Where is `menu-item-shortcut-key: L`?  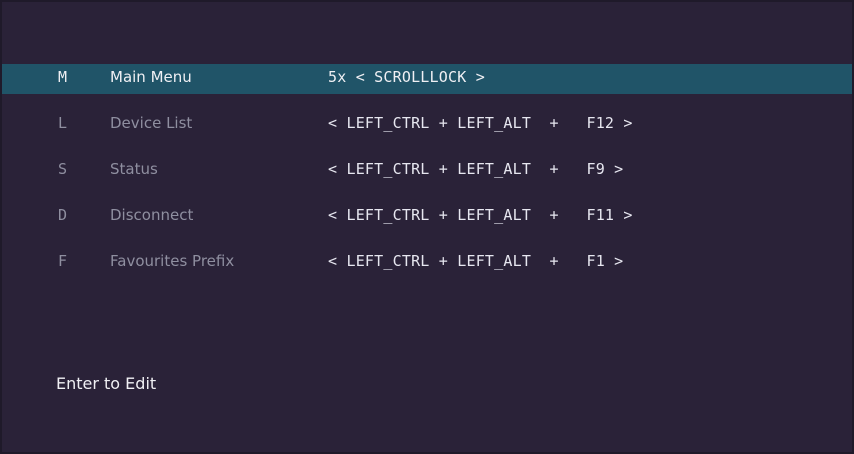
menu-item-shortcut-key: L is located at coordinates (63, 123).